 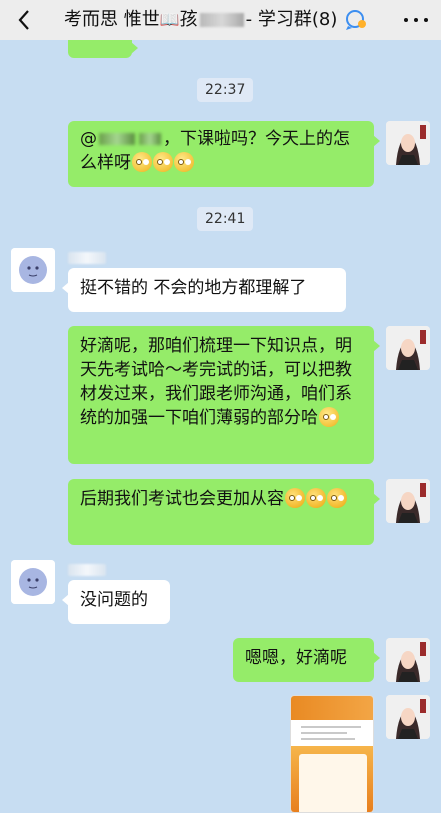 I want to click on message-text: 没问题的, so click(x=114, y=600).